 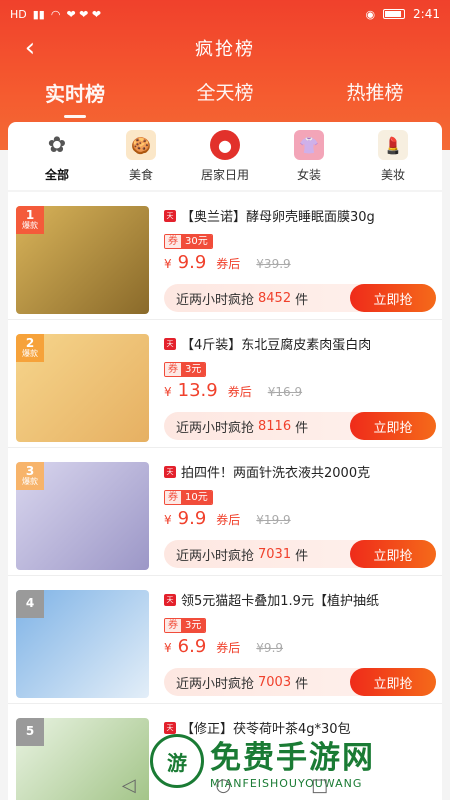 I want to click on rank-badge: 2 爆款, so click(x=30, y=348).